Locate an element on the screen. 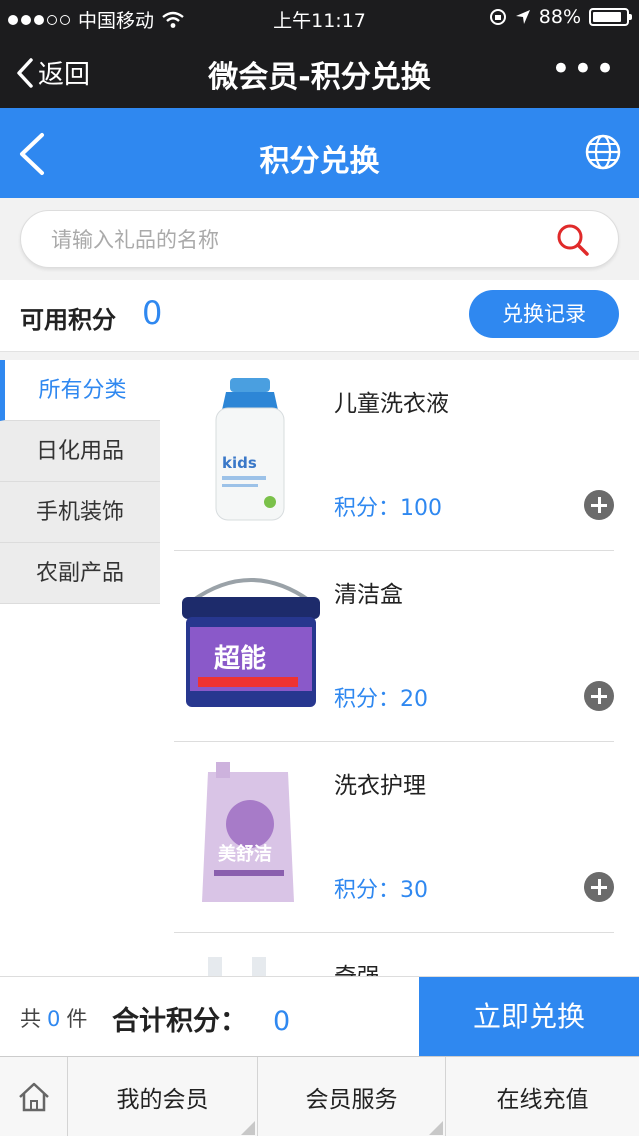 This screenshot has height=1136, width=639. status-bar: 中国移动 上午11:17 88% is located at coordinates (319, 18).